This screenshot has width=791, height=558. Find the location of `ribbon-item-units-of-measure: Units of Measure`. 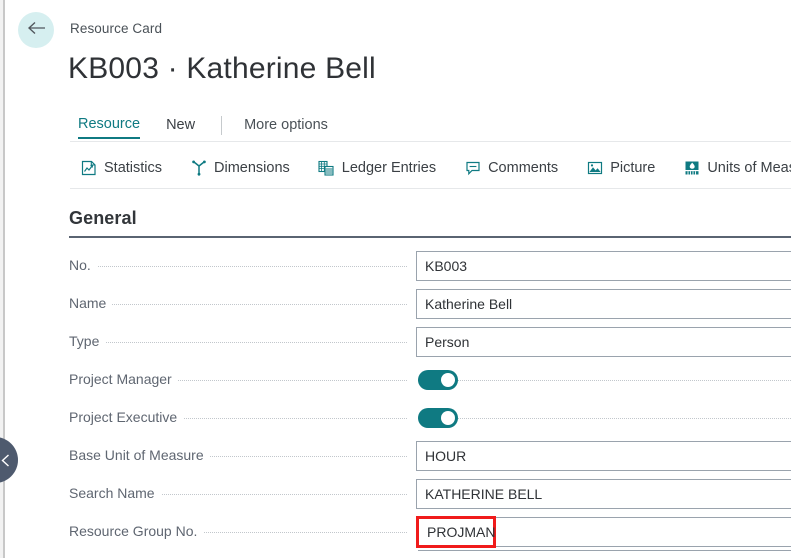

ribbon-item-units-of-measure: Units of Measure is located at coordinates (737, 168).